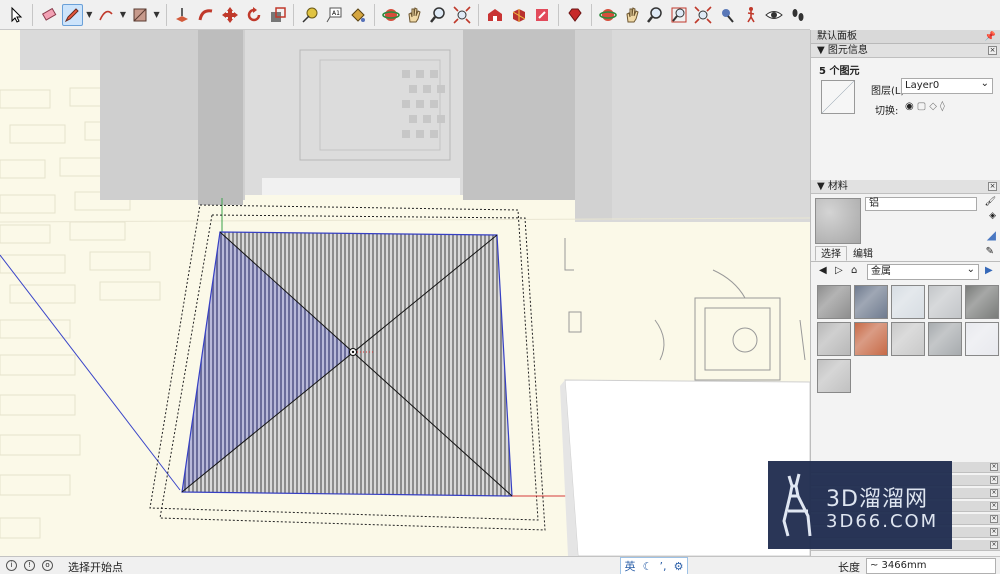 This screenshot has width=1000, height=574. I want to click on default-material-icon: ◢, so click(991, 235).